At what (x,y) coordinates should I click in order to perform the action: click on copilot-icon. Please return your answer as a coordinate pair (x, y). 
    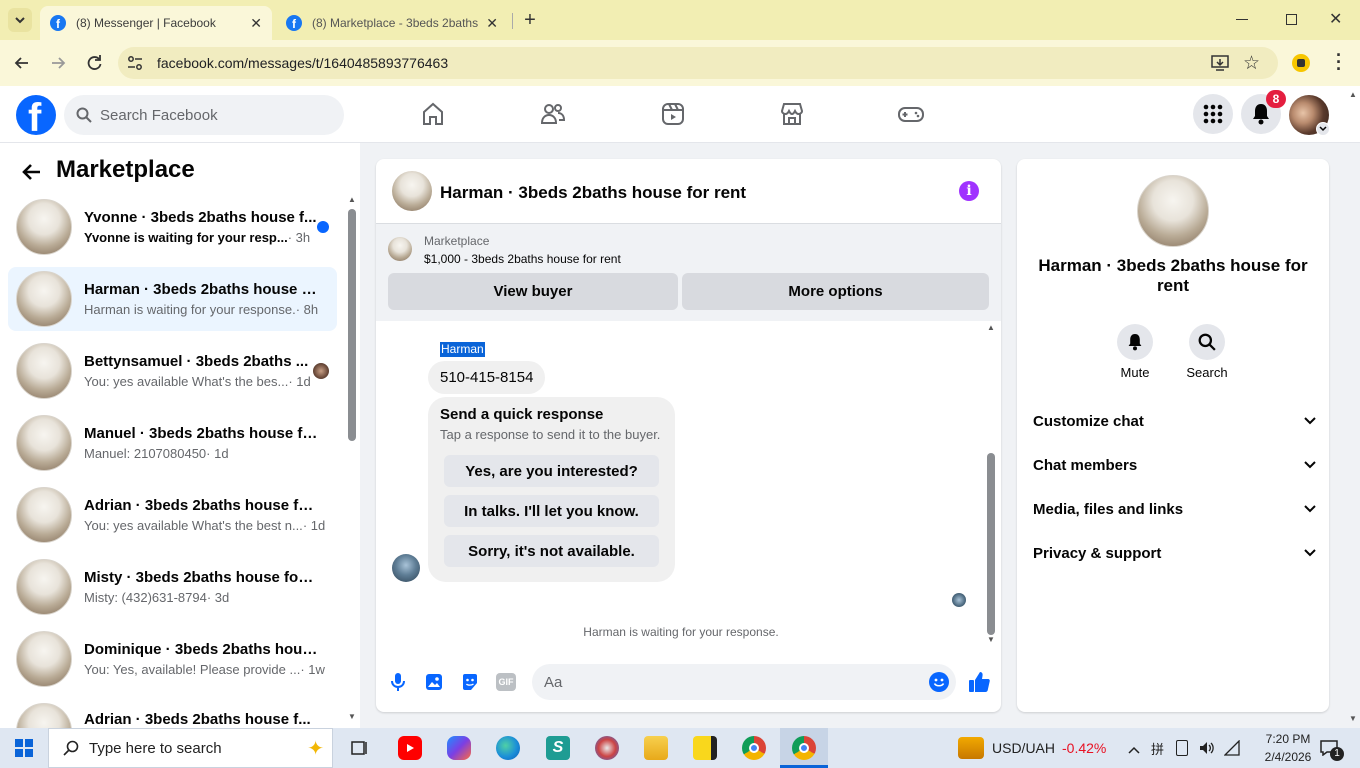
    Looking at the image, I should click on (459, 748).